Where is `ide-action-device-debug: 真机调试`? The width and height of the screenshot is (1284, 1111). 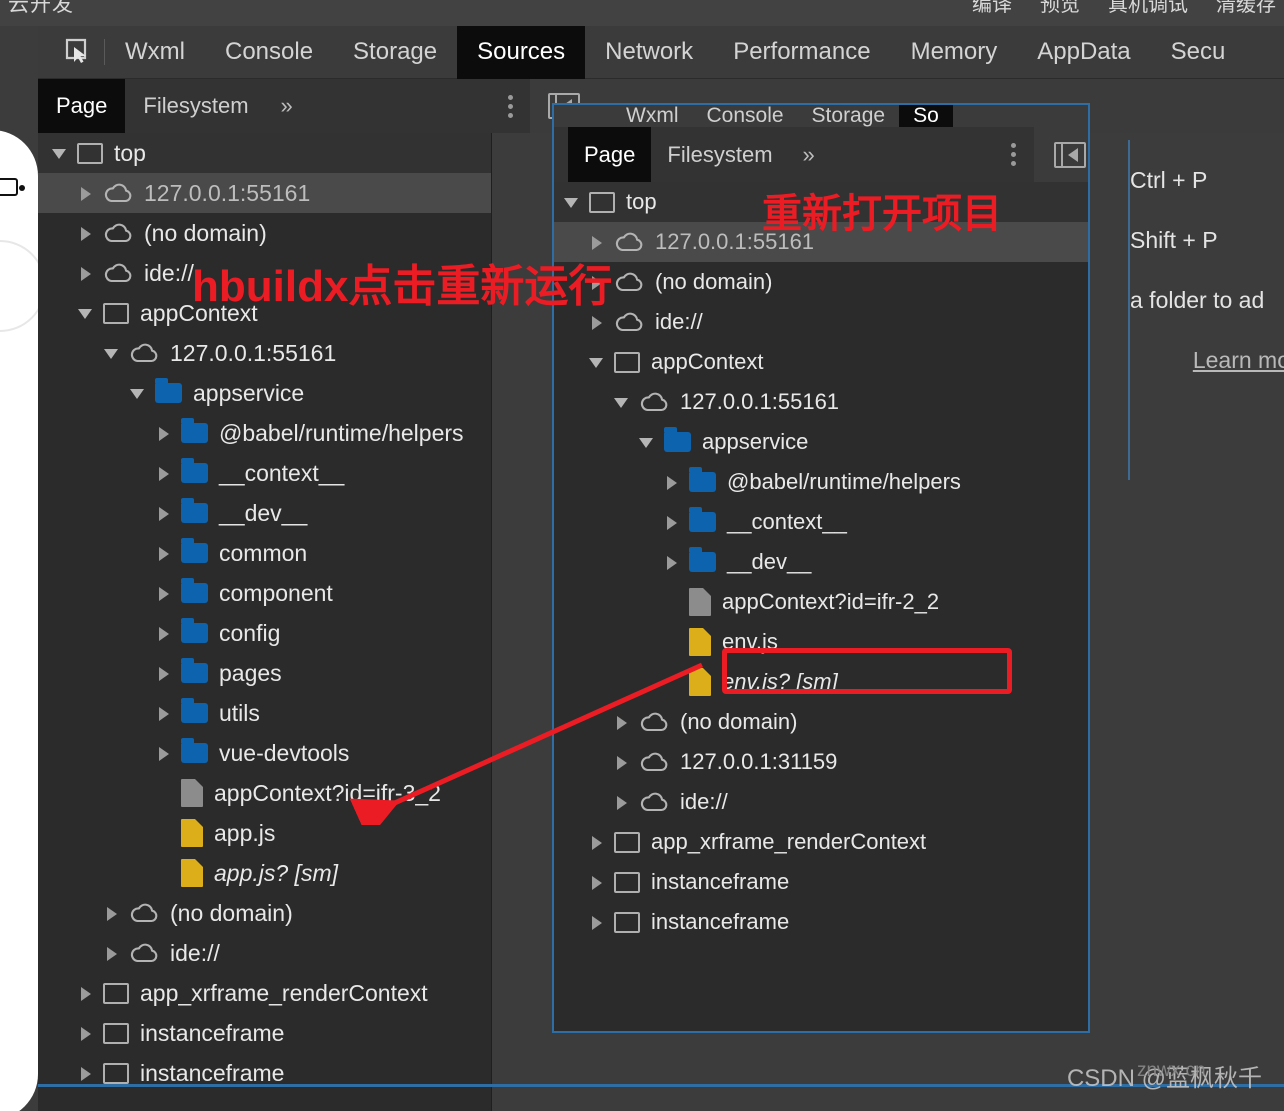
ide-action-device-debug: 真机调试 is located at coordinates (1148, 8).